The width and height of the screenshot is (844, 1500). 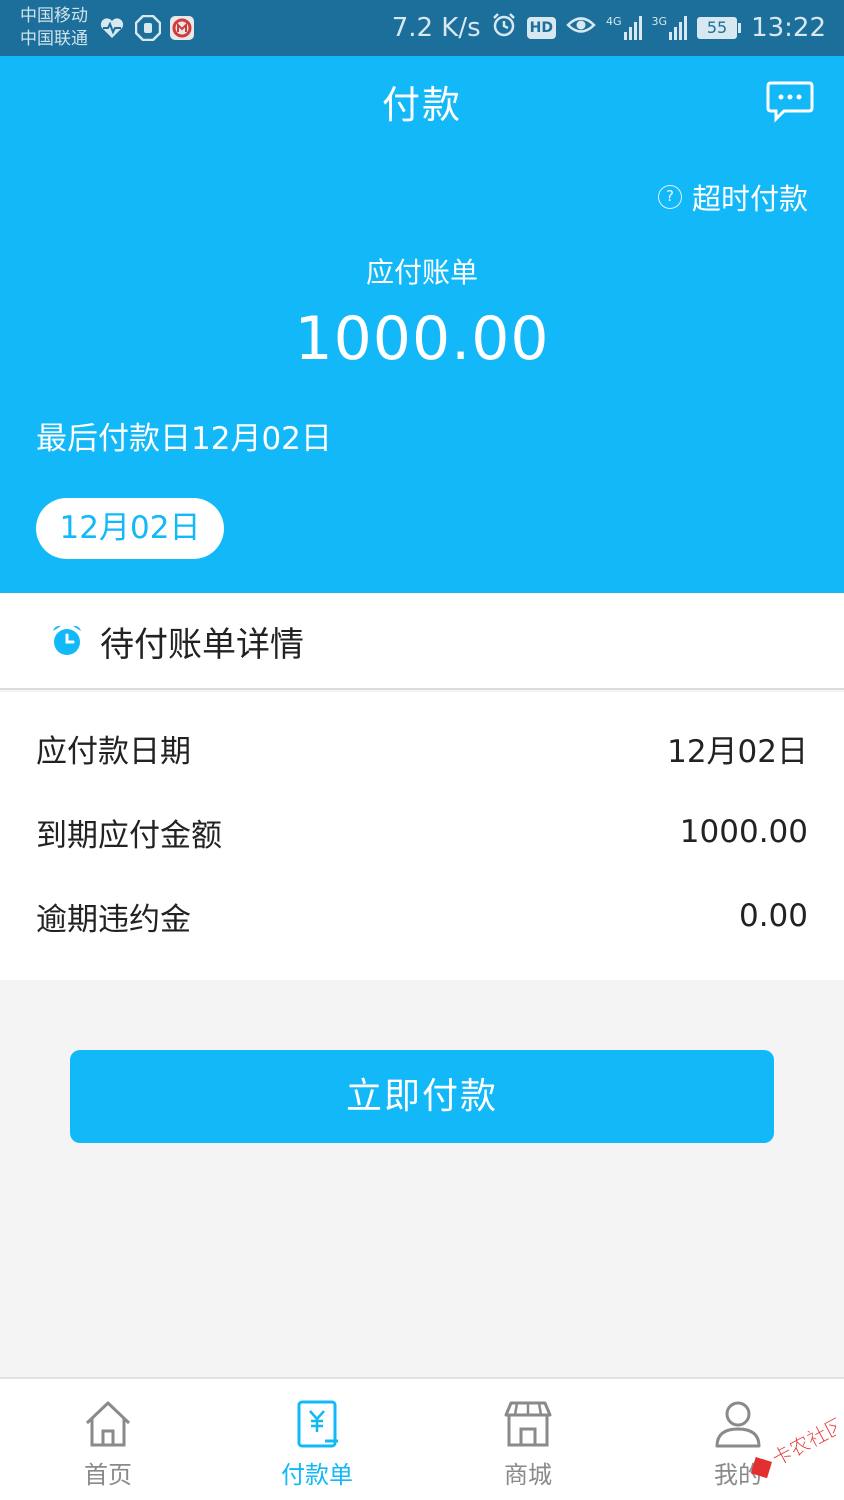 What do you see at coordinates (422, 339) in the screenshot?
I see `bill-amount: 1000.00` at bounding box center [422, 339].